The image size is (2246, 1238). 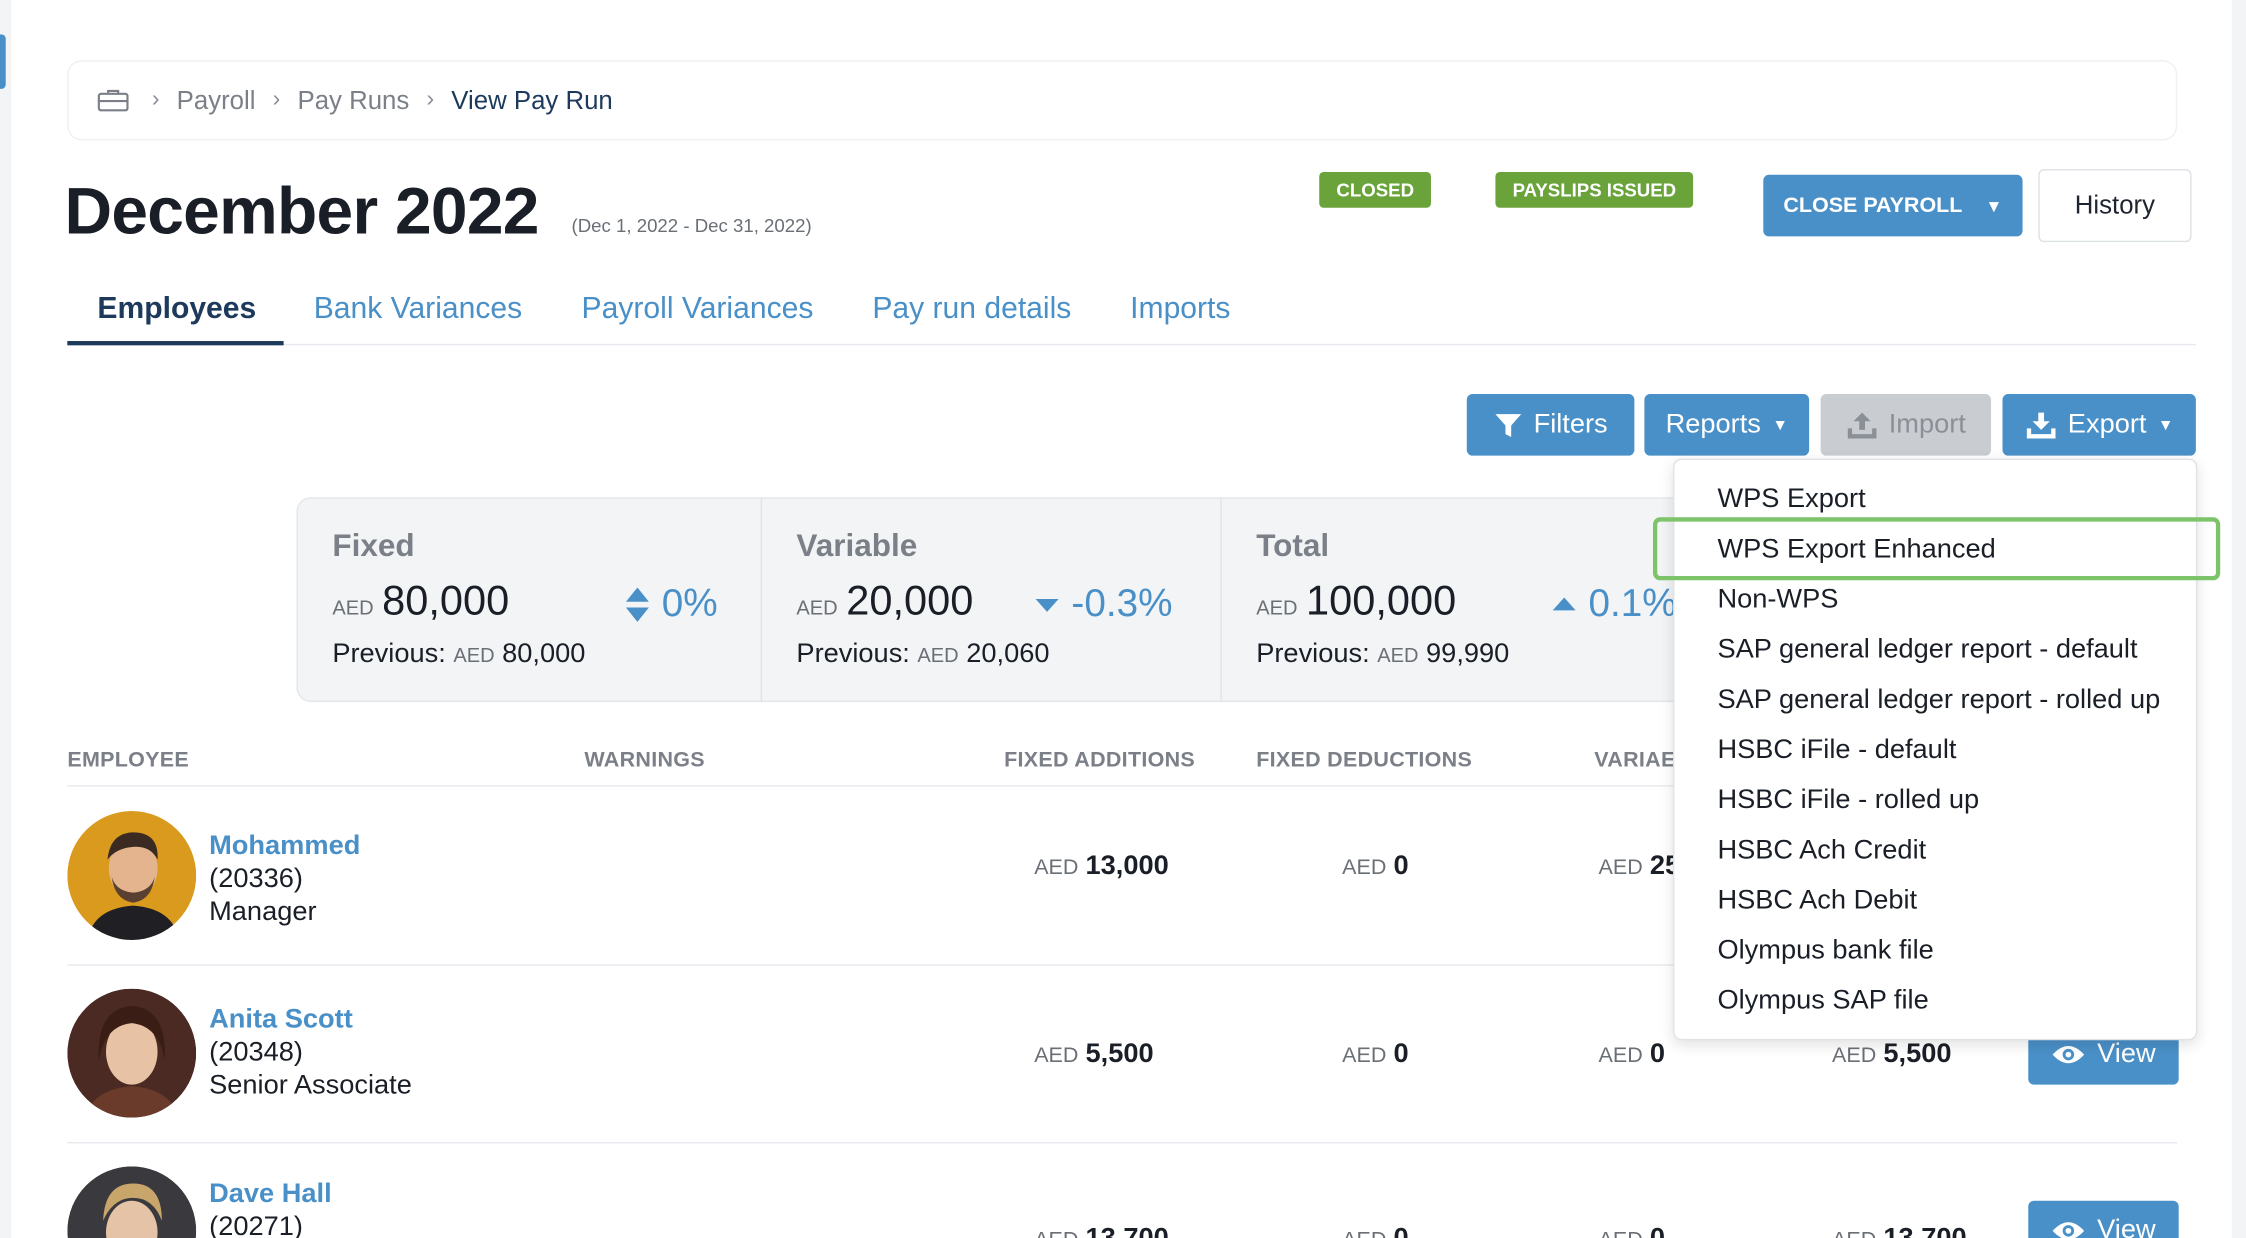 What do you see at coordinates (1777, 601) in the screenshot?
I see `menu-item-non-wps: Non-WPS` at bounding box center [1777, 601].